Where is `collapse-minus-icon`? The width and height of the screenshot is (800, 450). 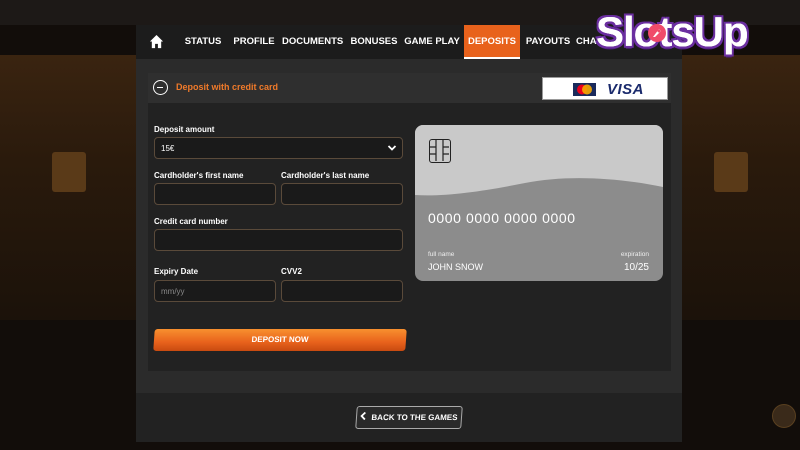 collapse-minus-icon is located at coordinates (160, 87).